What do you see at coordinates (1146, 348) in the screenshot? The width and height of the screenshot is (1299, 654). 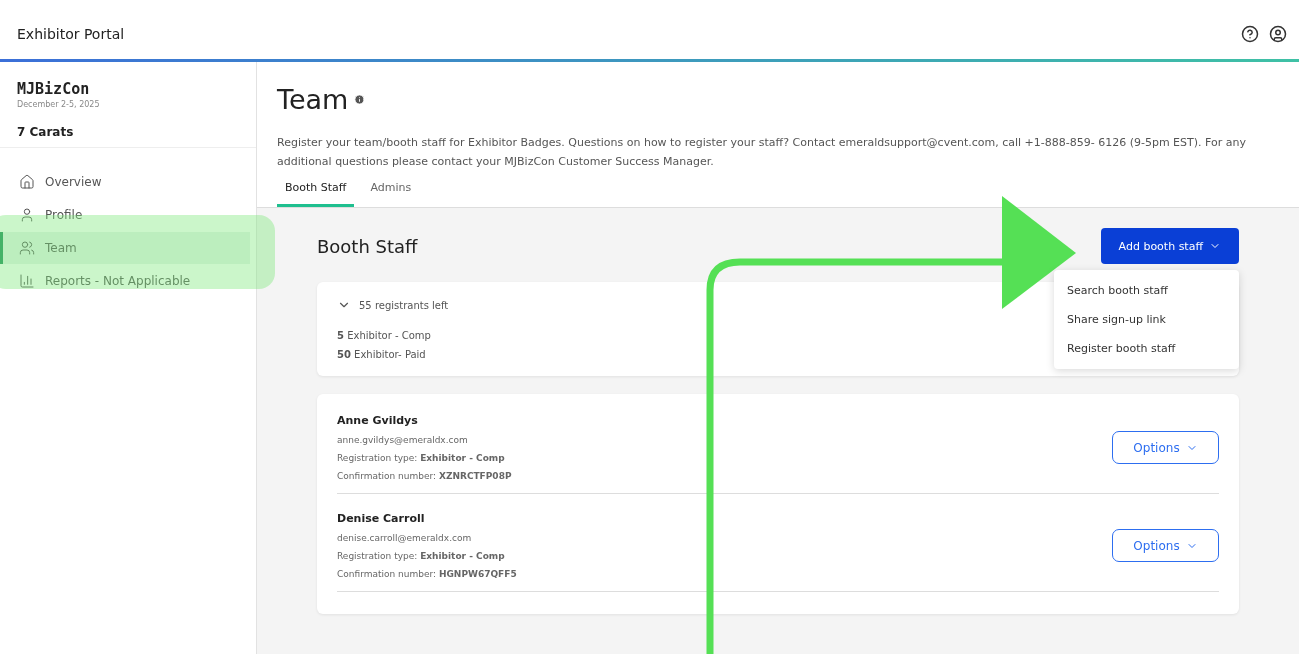 I see `menu-item: Register booth staff` at bounding box center [1146, 348].